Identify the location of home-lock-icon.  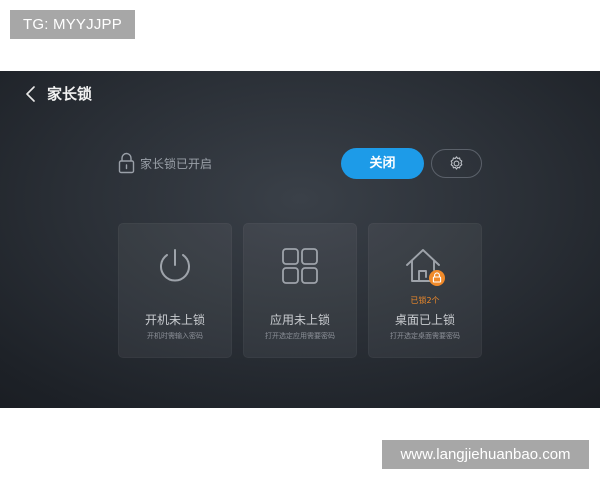
(425, 267).